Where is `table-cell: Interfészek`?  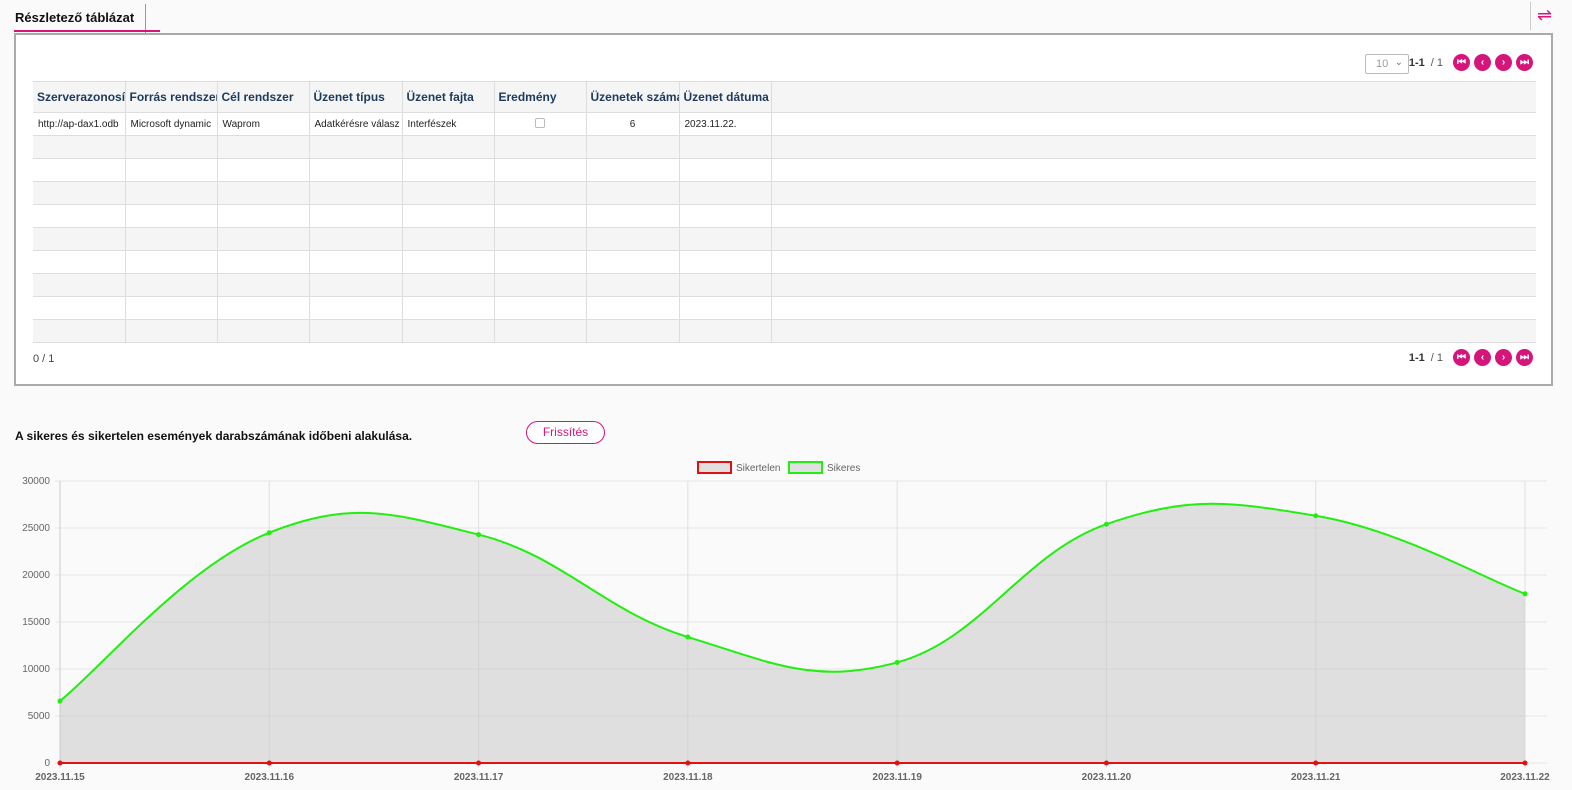
table-cell: Interfészek is located at coordinates (448, 124).